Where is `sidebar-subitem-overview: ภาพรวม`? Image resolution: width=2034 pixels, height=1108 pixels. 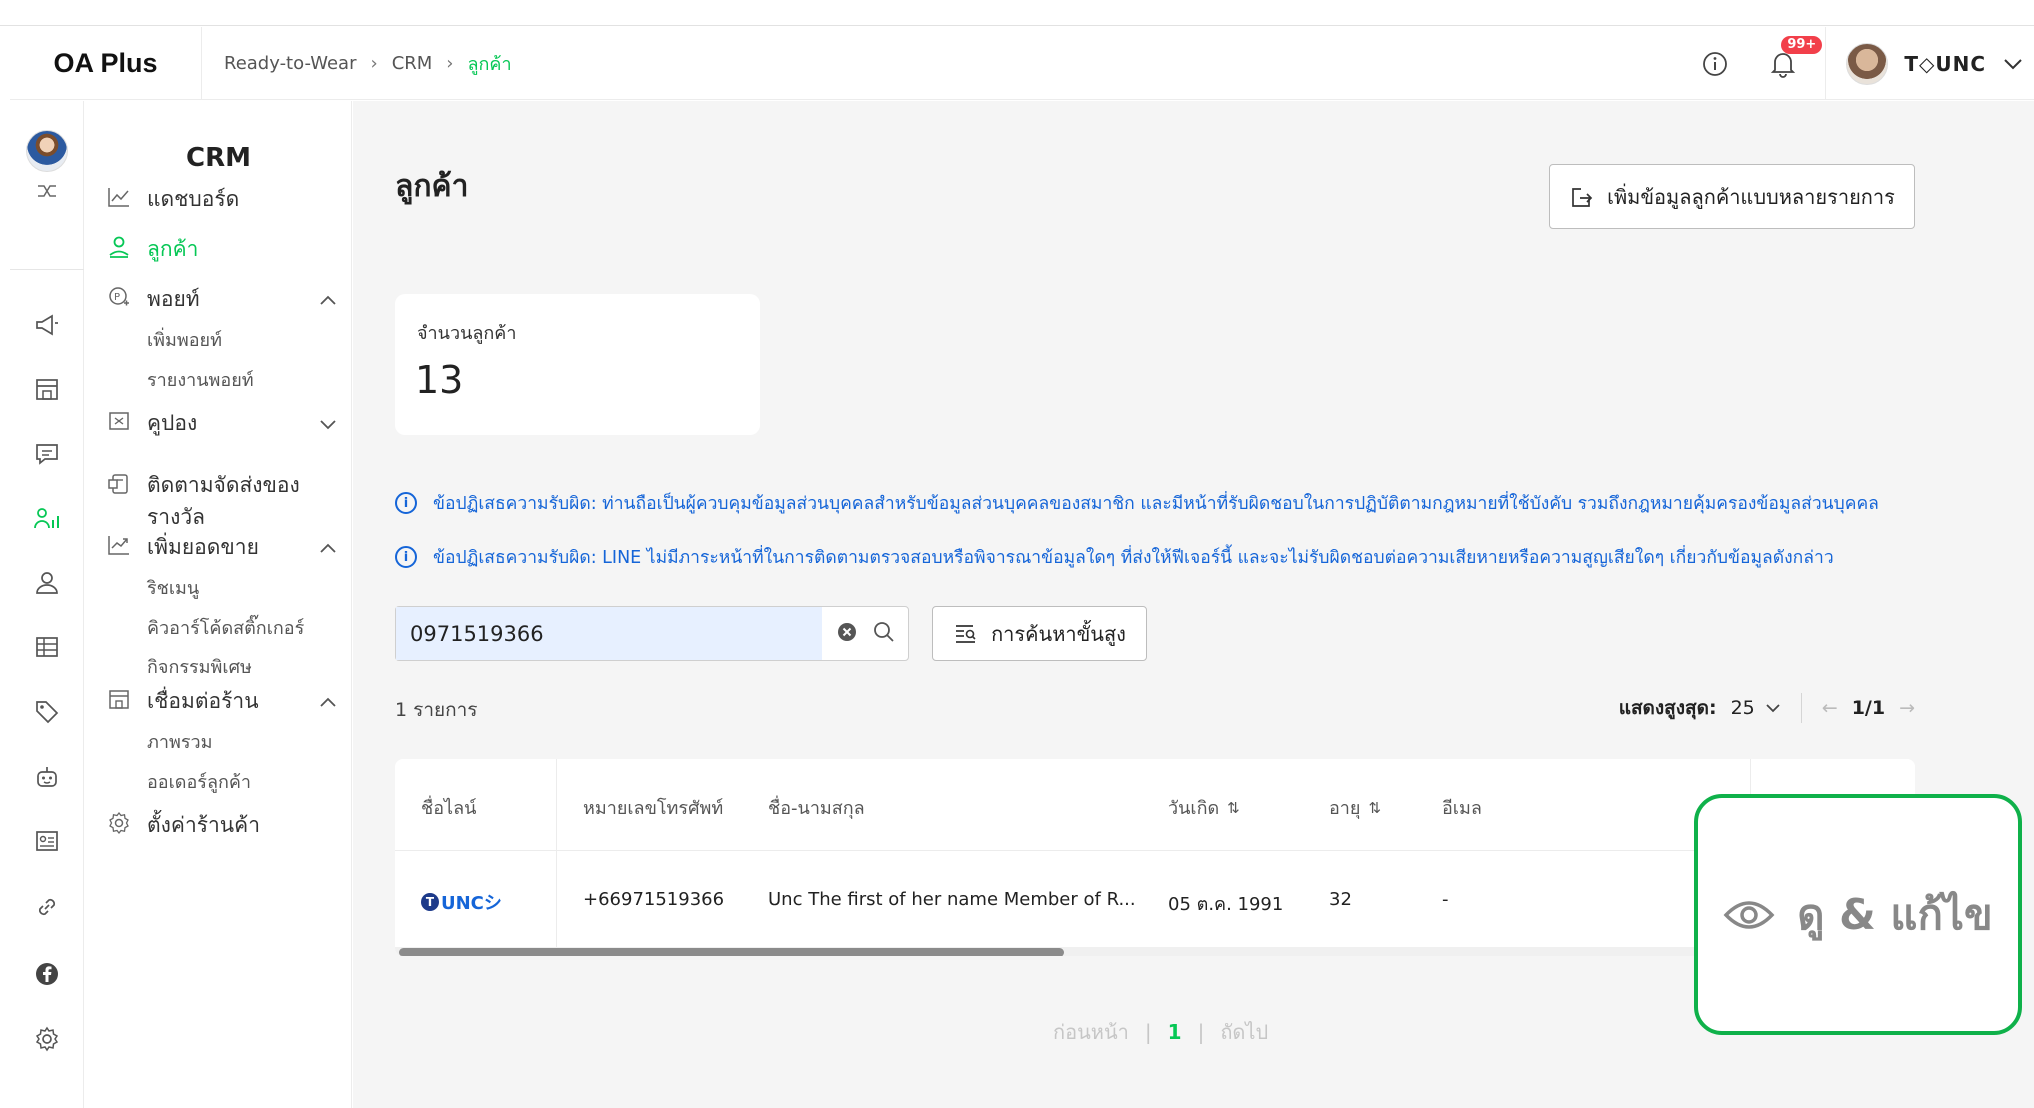 sidebar-subitem-overview: ภาพรวม is located at coordinates (179, 741).